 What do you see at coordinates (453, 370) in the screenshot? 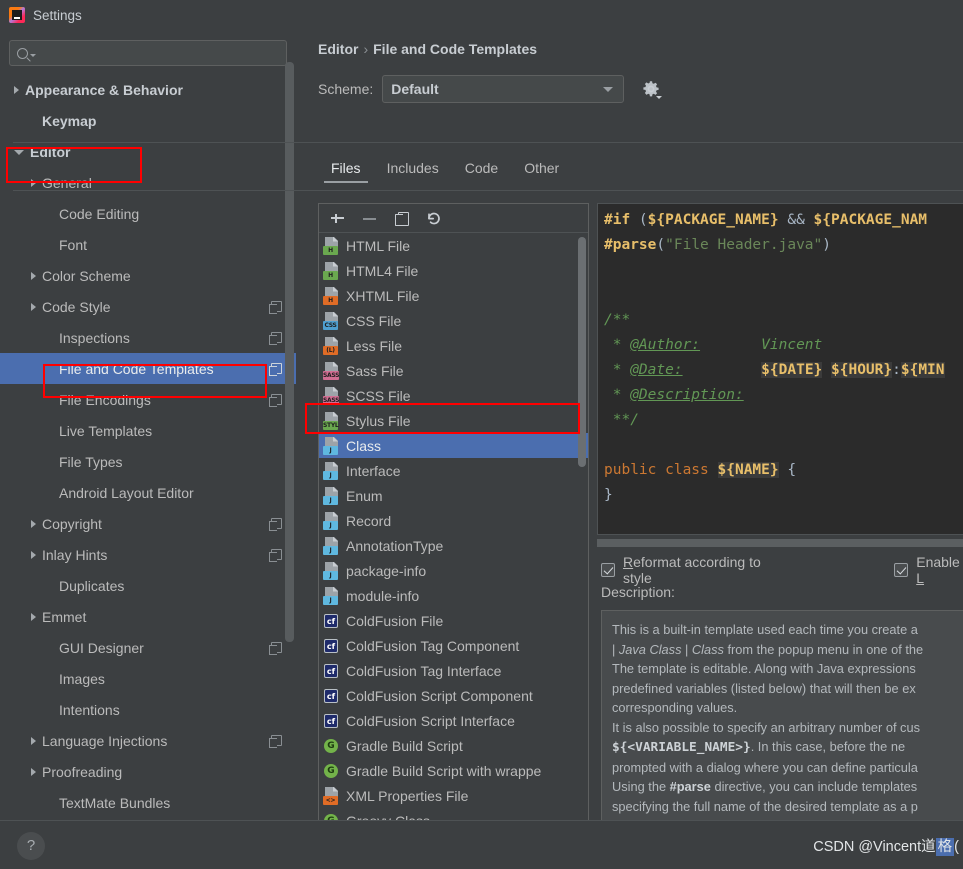
I see `template-list-item: SASS Sass File` at bounding box center [453, 370].